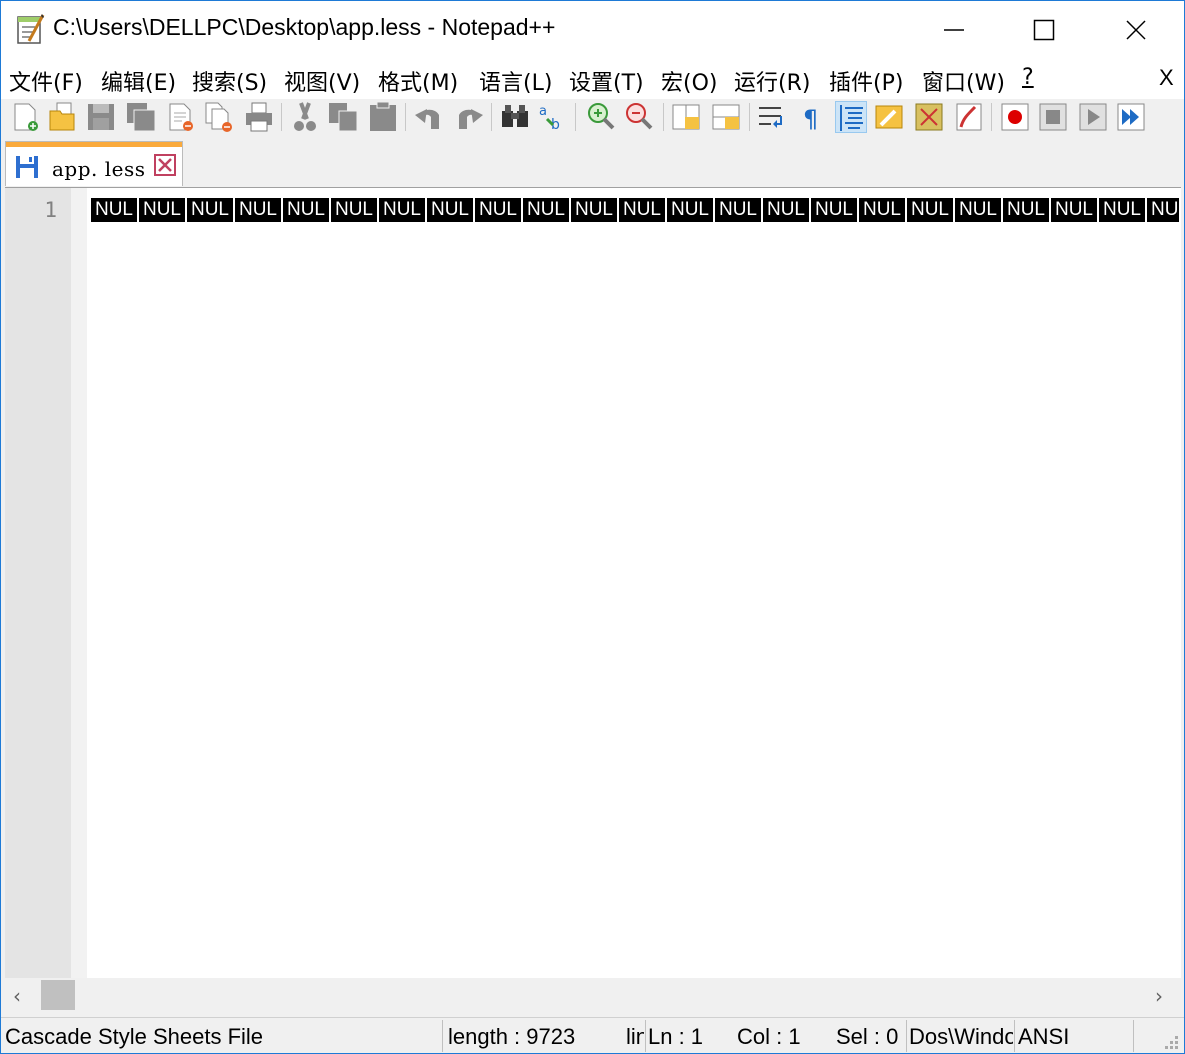 This screenshot has height=1054, width=1185. I want to click on menu-file: 文件(F), so click(46, 81).